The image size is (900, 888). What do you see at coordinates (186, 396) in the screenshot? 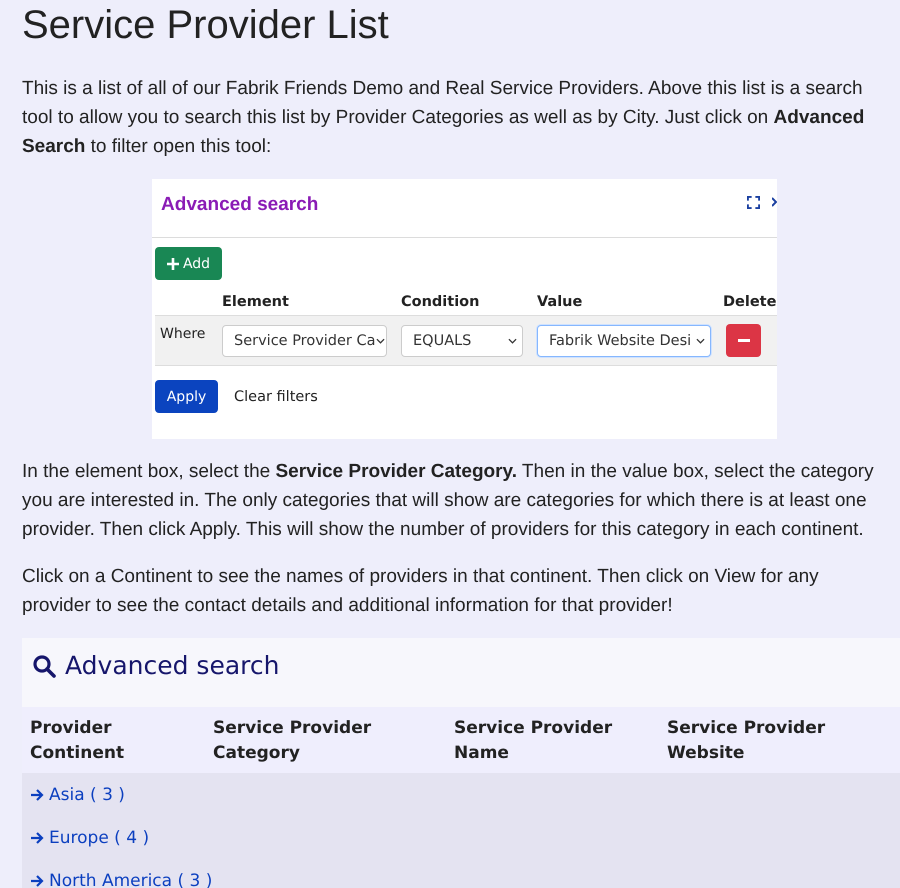
I see `apply-button: Apply` at bounding box center [186, 396].